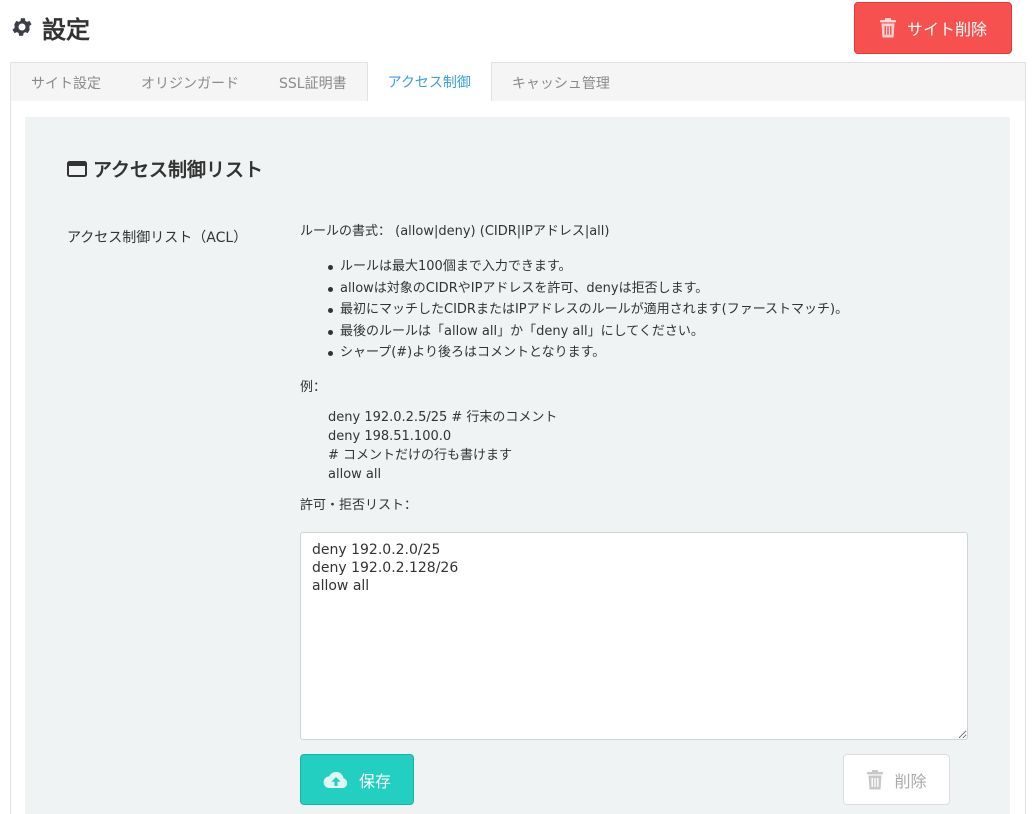  What do you see at coordinates (561, 82) in the screenshot?
I see `tab-cache-management: キャッシュ管理` at bounding box center [561, 82].